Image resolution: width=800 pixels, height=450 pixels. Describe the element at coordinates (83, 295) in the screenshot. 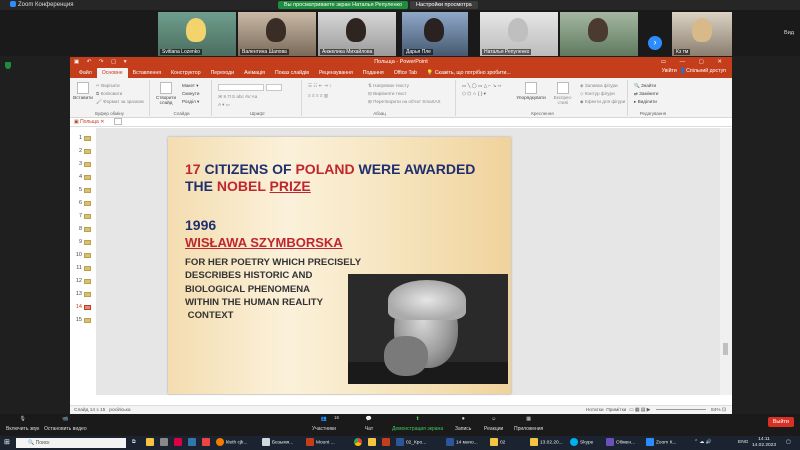

I see `slide-thumbnail: 13` at that location.